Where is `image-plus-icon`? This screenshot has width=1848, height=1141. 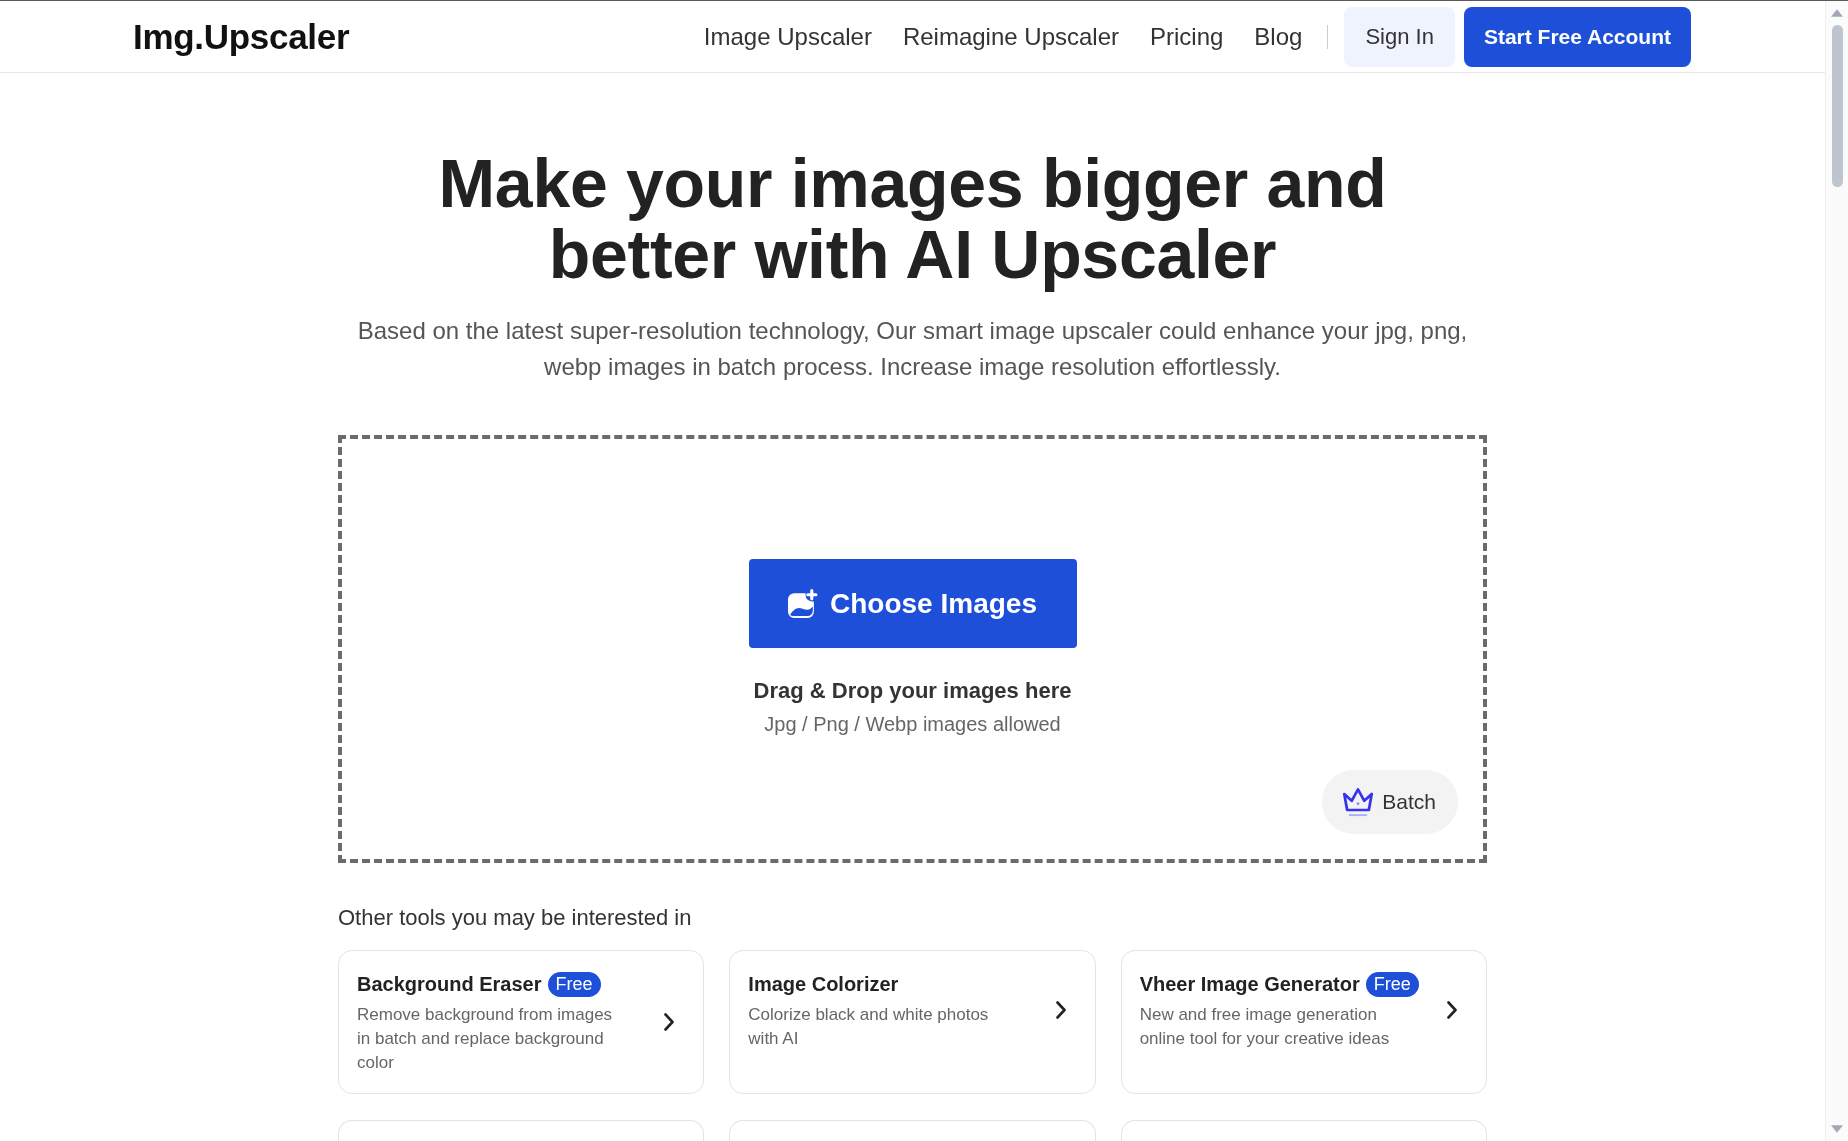
image-plus-icon is located at coordinates (803, 603).